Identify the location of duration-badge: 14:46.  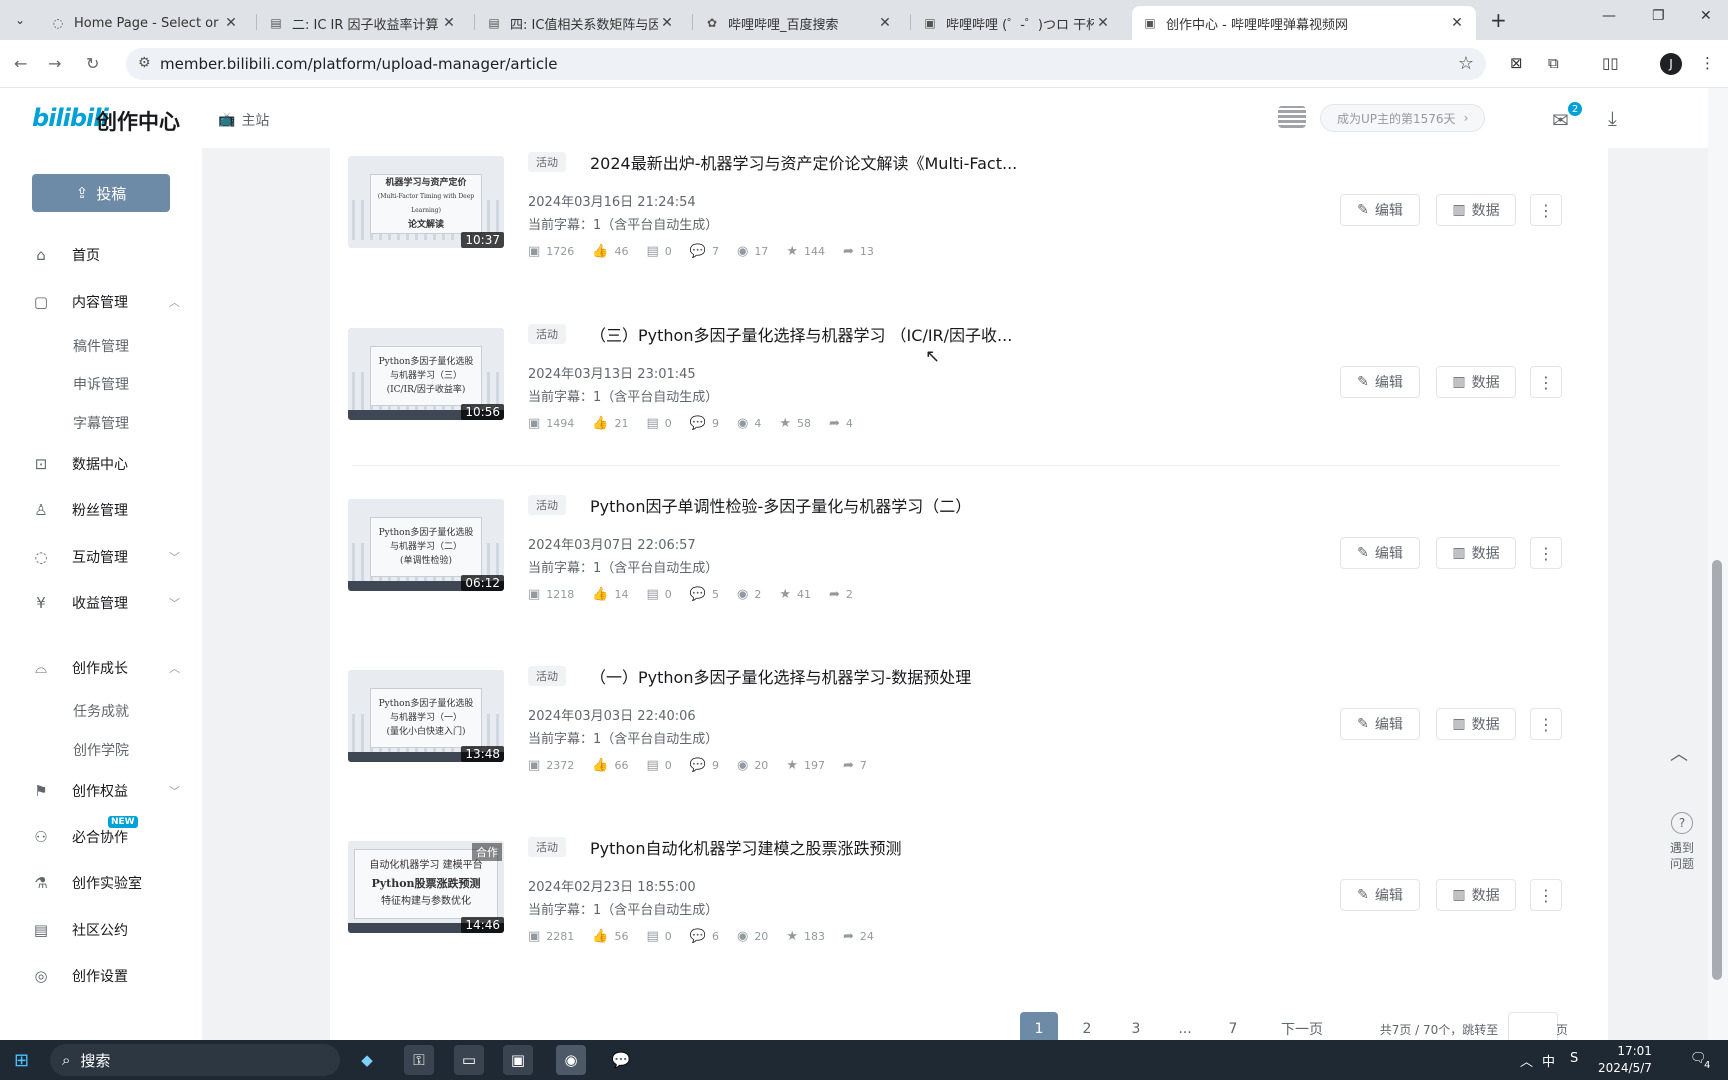
(482, 925).